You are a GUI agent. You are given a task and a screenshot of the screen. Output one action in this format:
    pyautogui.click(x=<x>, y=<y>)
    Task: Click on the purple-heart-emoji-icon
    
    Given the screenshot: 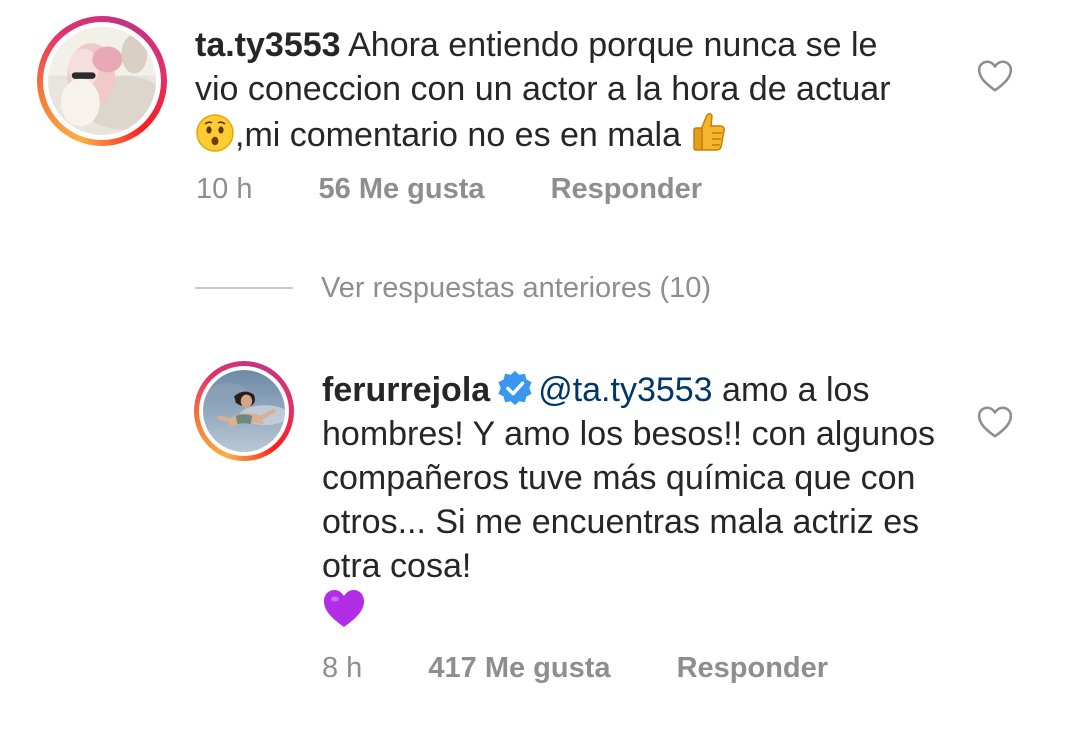 What is the action you would take?
    pyautogui.click(x=344, y=614)
    